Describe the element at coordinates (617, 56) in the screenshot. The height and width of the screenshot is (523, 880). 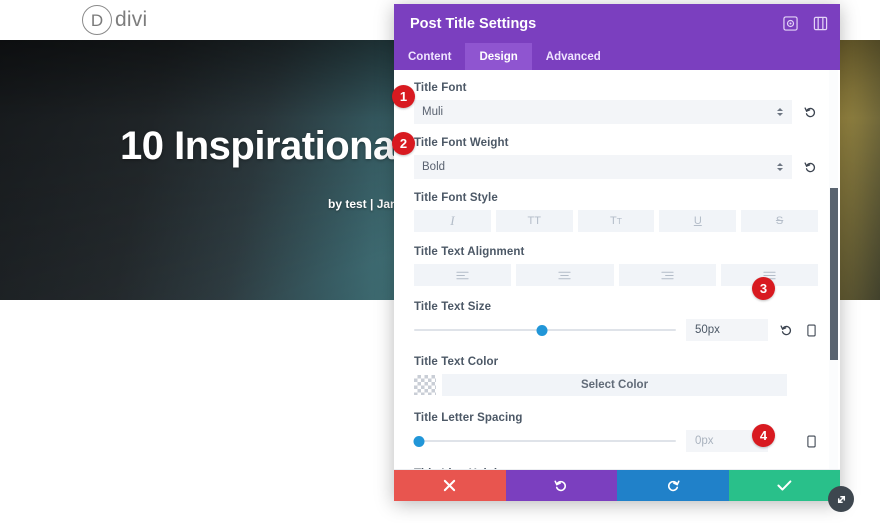
I see `modal-tabs: Content Design Advanced` at that location.